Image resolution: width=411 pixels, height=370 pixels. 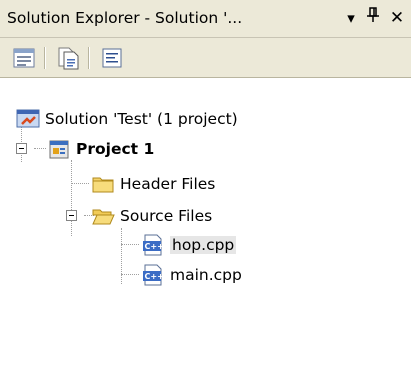 I want to click on auto-hide-pin-icon, so click(x=373, y=18).